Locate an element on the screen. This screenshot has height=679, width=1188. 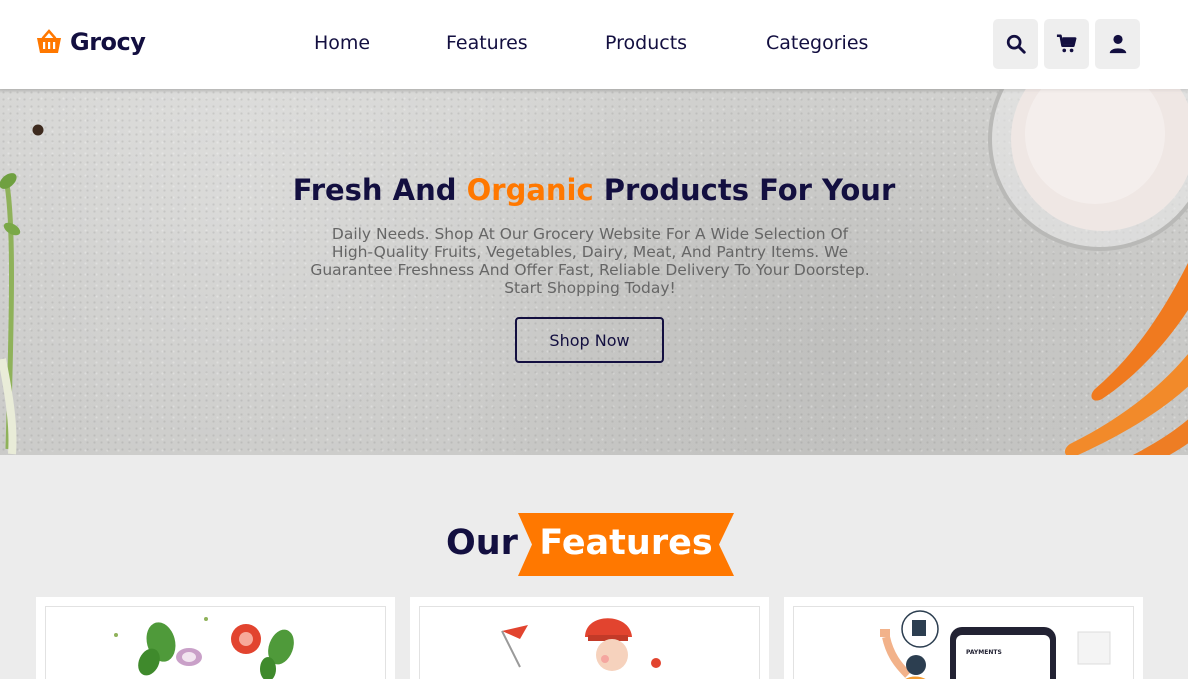
user-icon is located at coordinates (1117, 44).